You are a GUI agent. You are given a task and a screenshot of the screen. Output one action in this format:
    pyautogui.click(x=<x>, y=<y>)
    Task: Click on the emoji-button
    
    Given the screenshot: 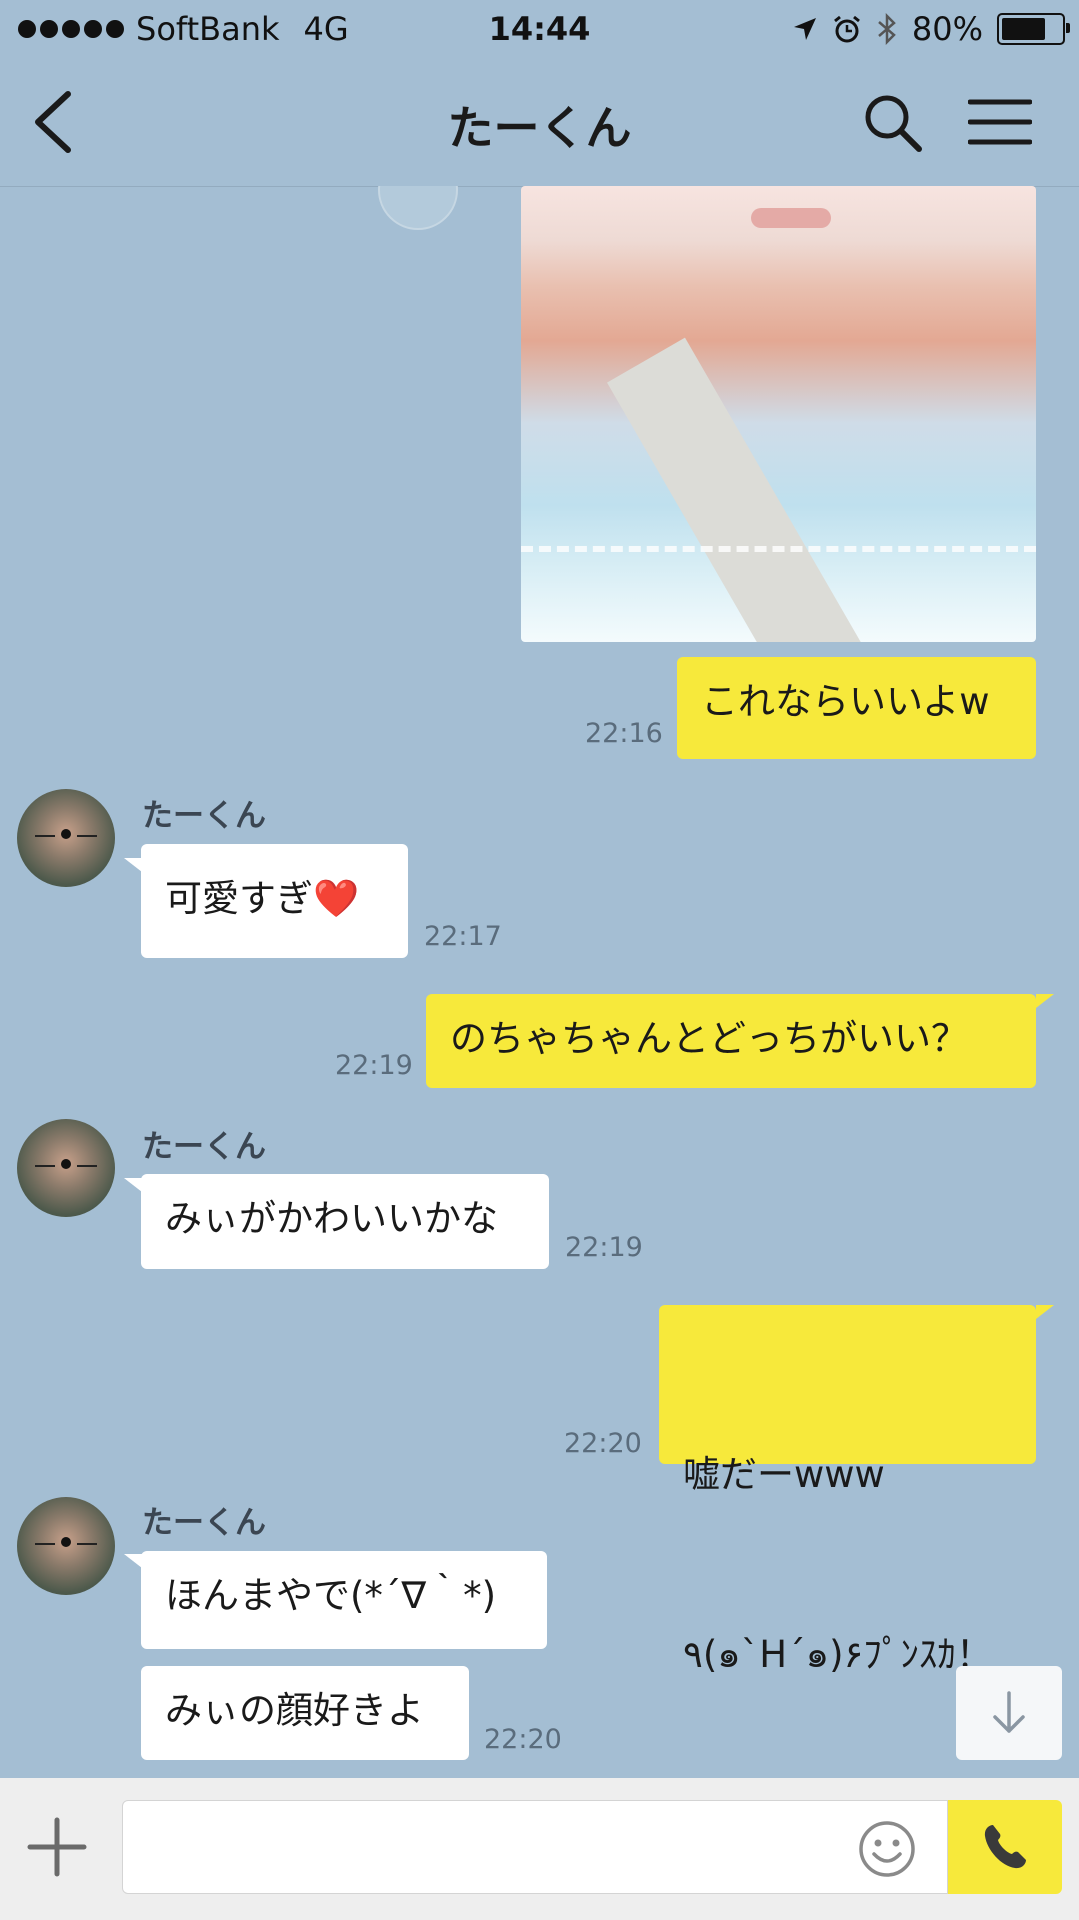 What is the action you would take?
    pyautogui.click(x=887, y=1849)
    